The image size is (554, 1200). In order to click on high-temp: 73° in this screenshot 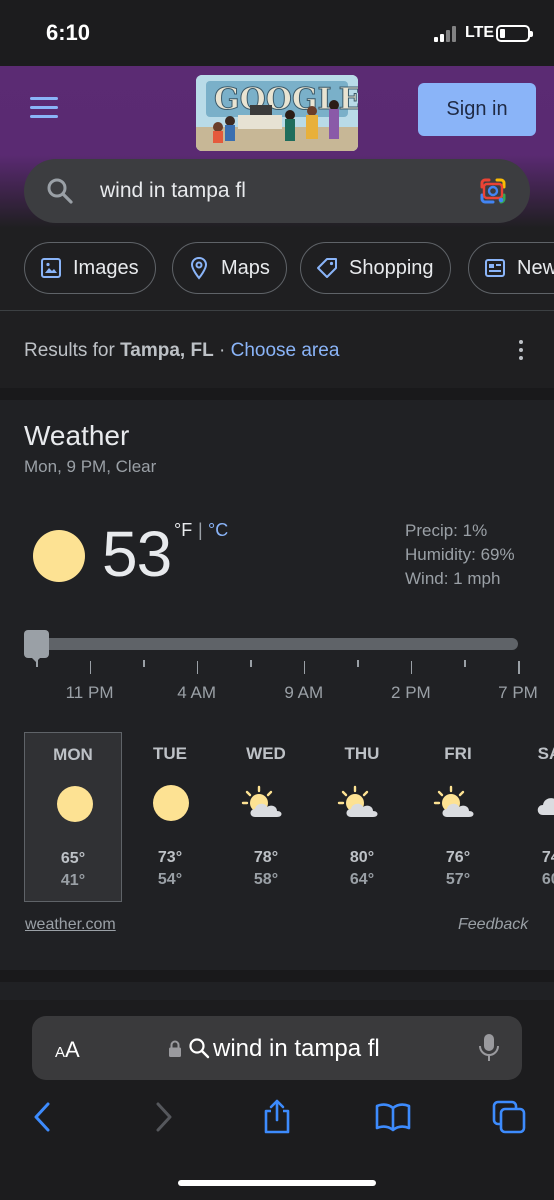, I will do `click(170, 857)`.